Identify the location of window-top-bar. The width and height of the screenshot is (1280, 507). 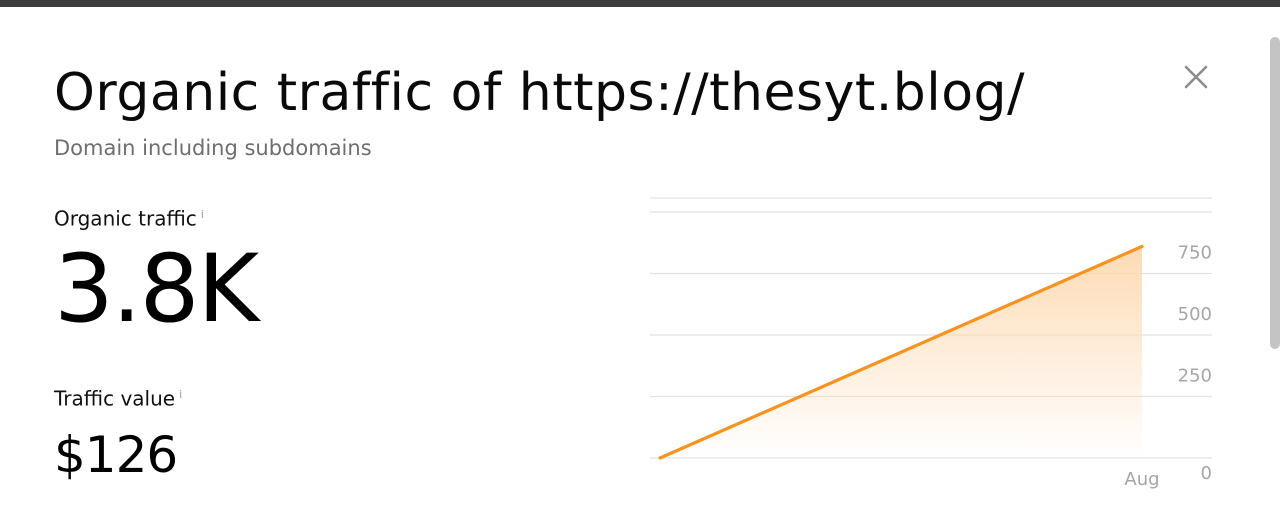
(640, 3).